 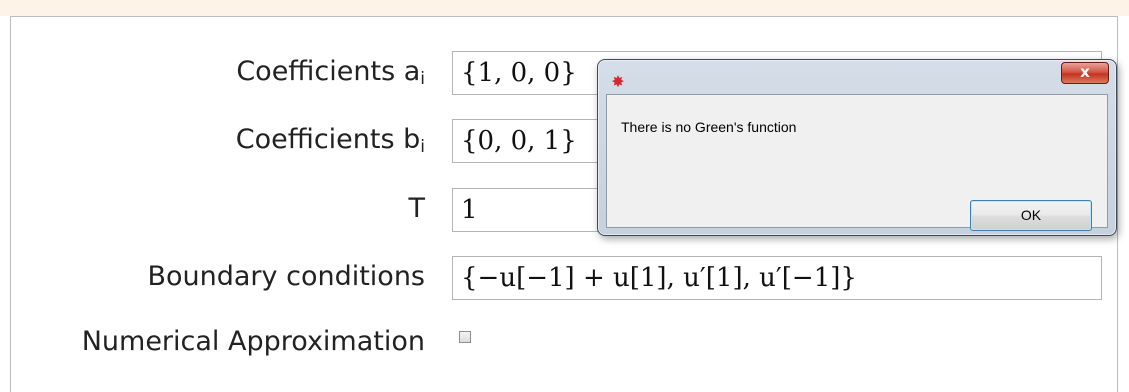 What do you see at coordinates (618, 81) in the screenshot?
I see `mathematica-spikey-icon: ✸` at bounding box center [618, 81].